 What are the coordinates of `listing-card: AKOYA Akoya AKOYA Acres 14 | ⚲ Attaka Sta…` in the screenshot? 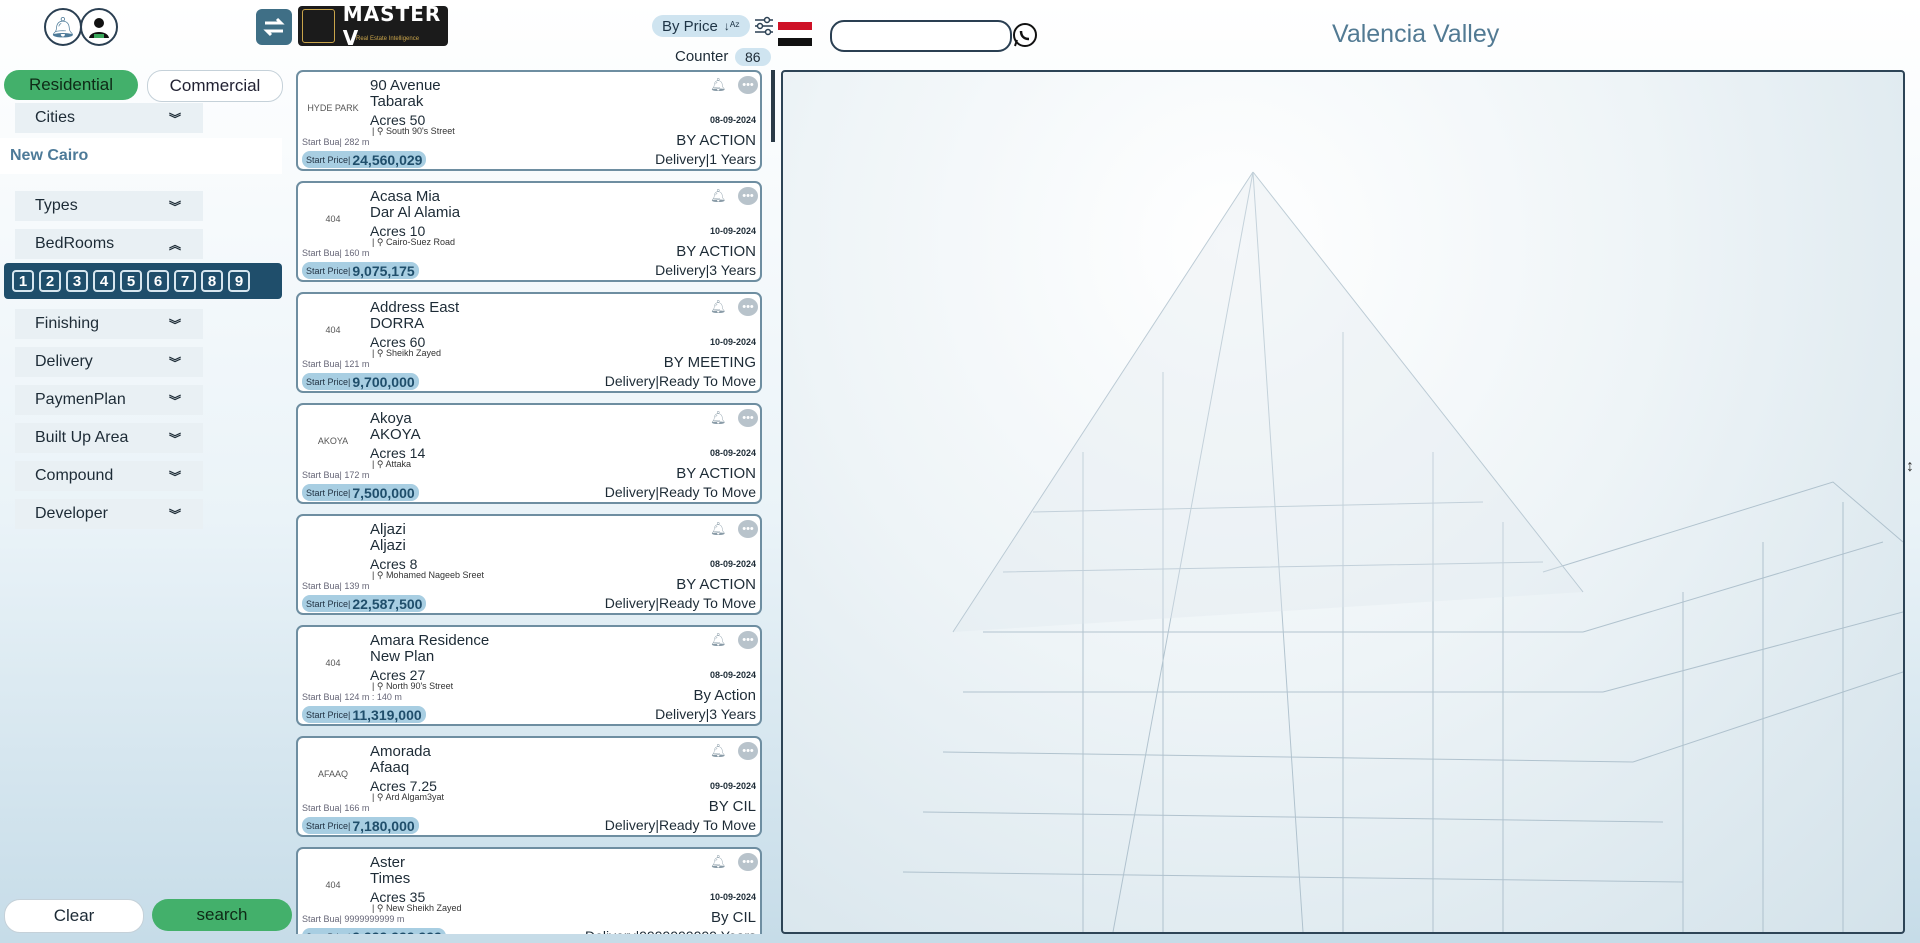 It's located at (529, 453).